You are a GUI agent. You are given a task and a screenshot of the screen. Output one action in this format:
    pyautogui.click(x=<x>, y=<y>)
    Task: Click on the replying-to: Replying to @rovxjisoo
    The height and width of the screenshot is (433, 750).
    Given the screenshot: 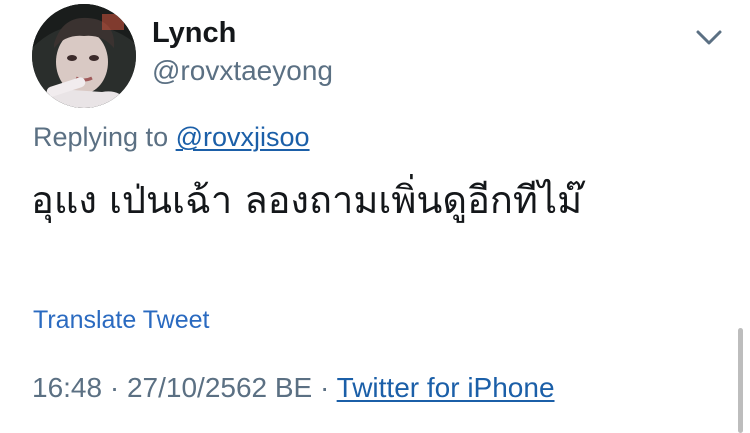 What is the action you would take?
    pyautogui.click(x=171, y=137)
    